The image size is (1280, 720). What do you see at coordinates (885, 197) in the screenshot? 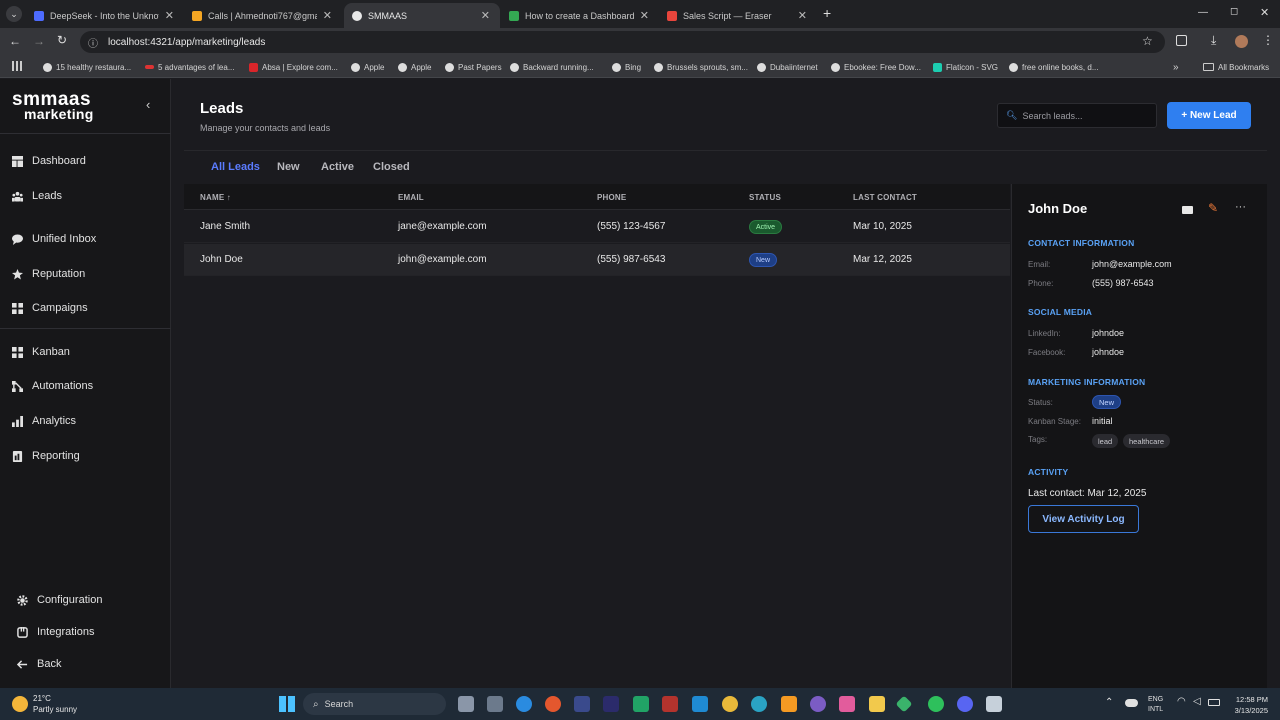
I see `column-header-last-contact: LAST CONTACT` at bounding box center [885, 197].